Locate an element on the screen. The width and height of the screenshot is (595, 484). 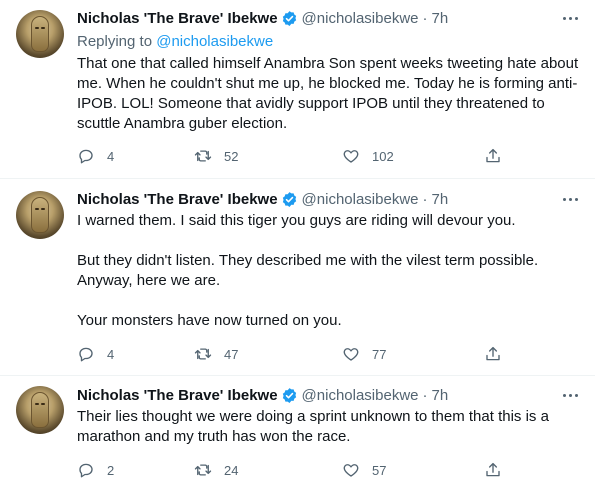
retweet-count: 24 is located at coordinates (231, 470).